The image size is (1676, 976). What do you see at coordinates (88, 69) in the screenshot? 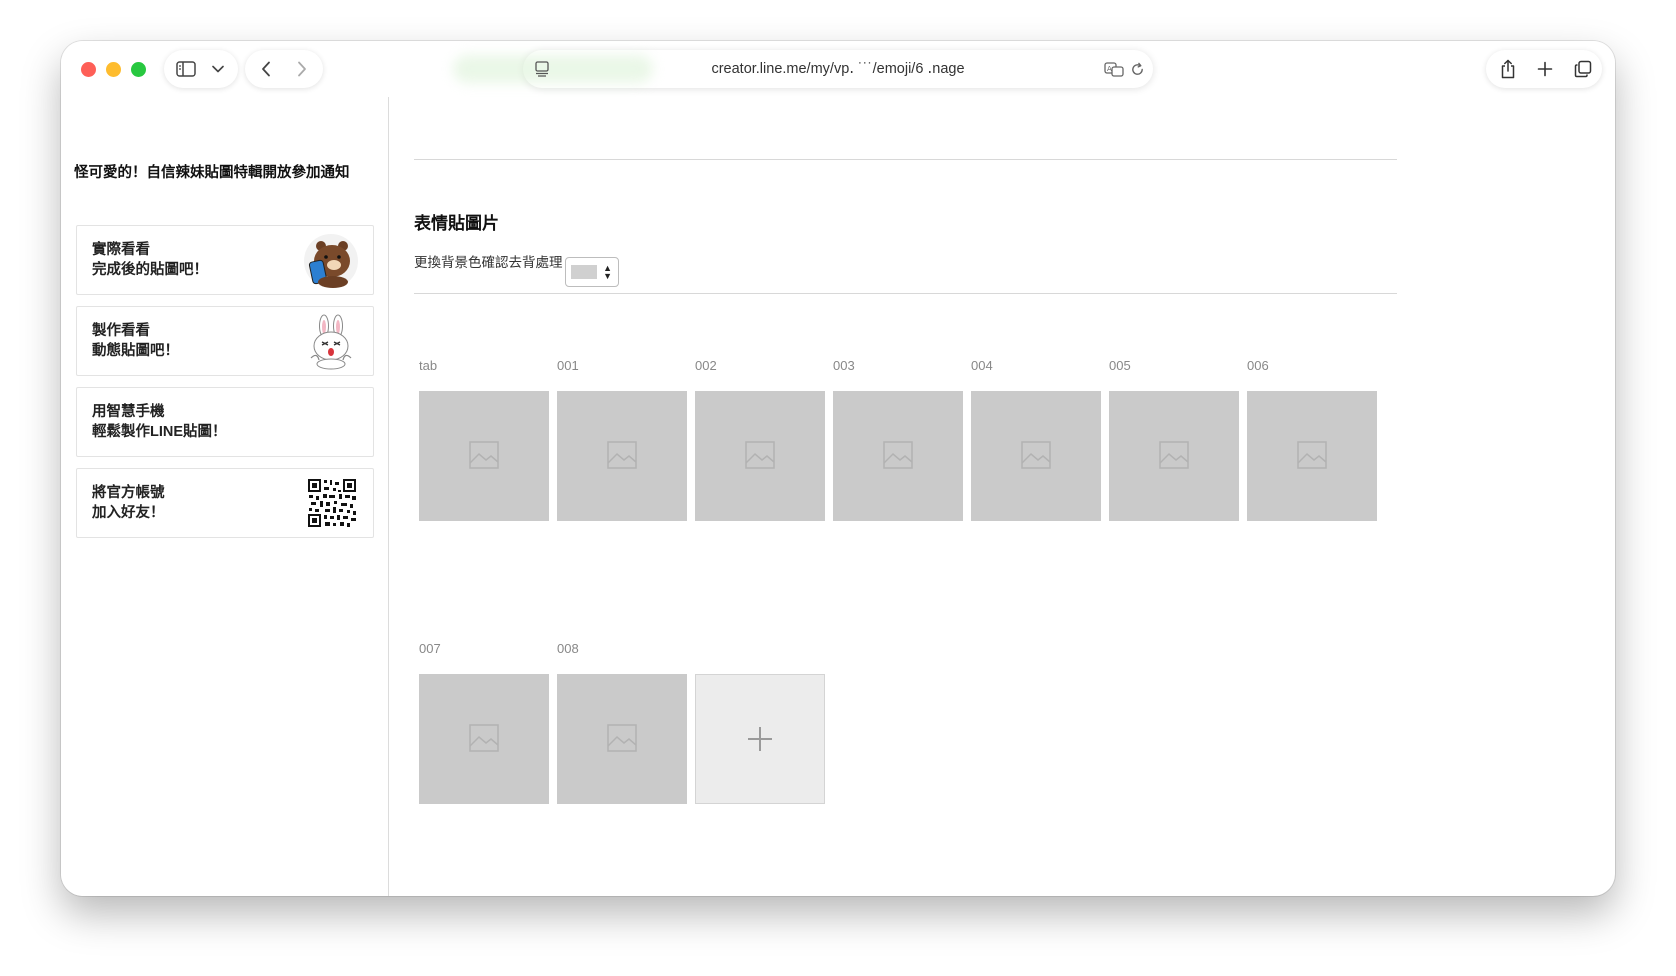
I see `close-window-button` at bounding box center [88, 69].